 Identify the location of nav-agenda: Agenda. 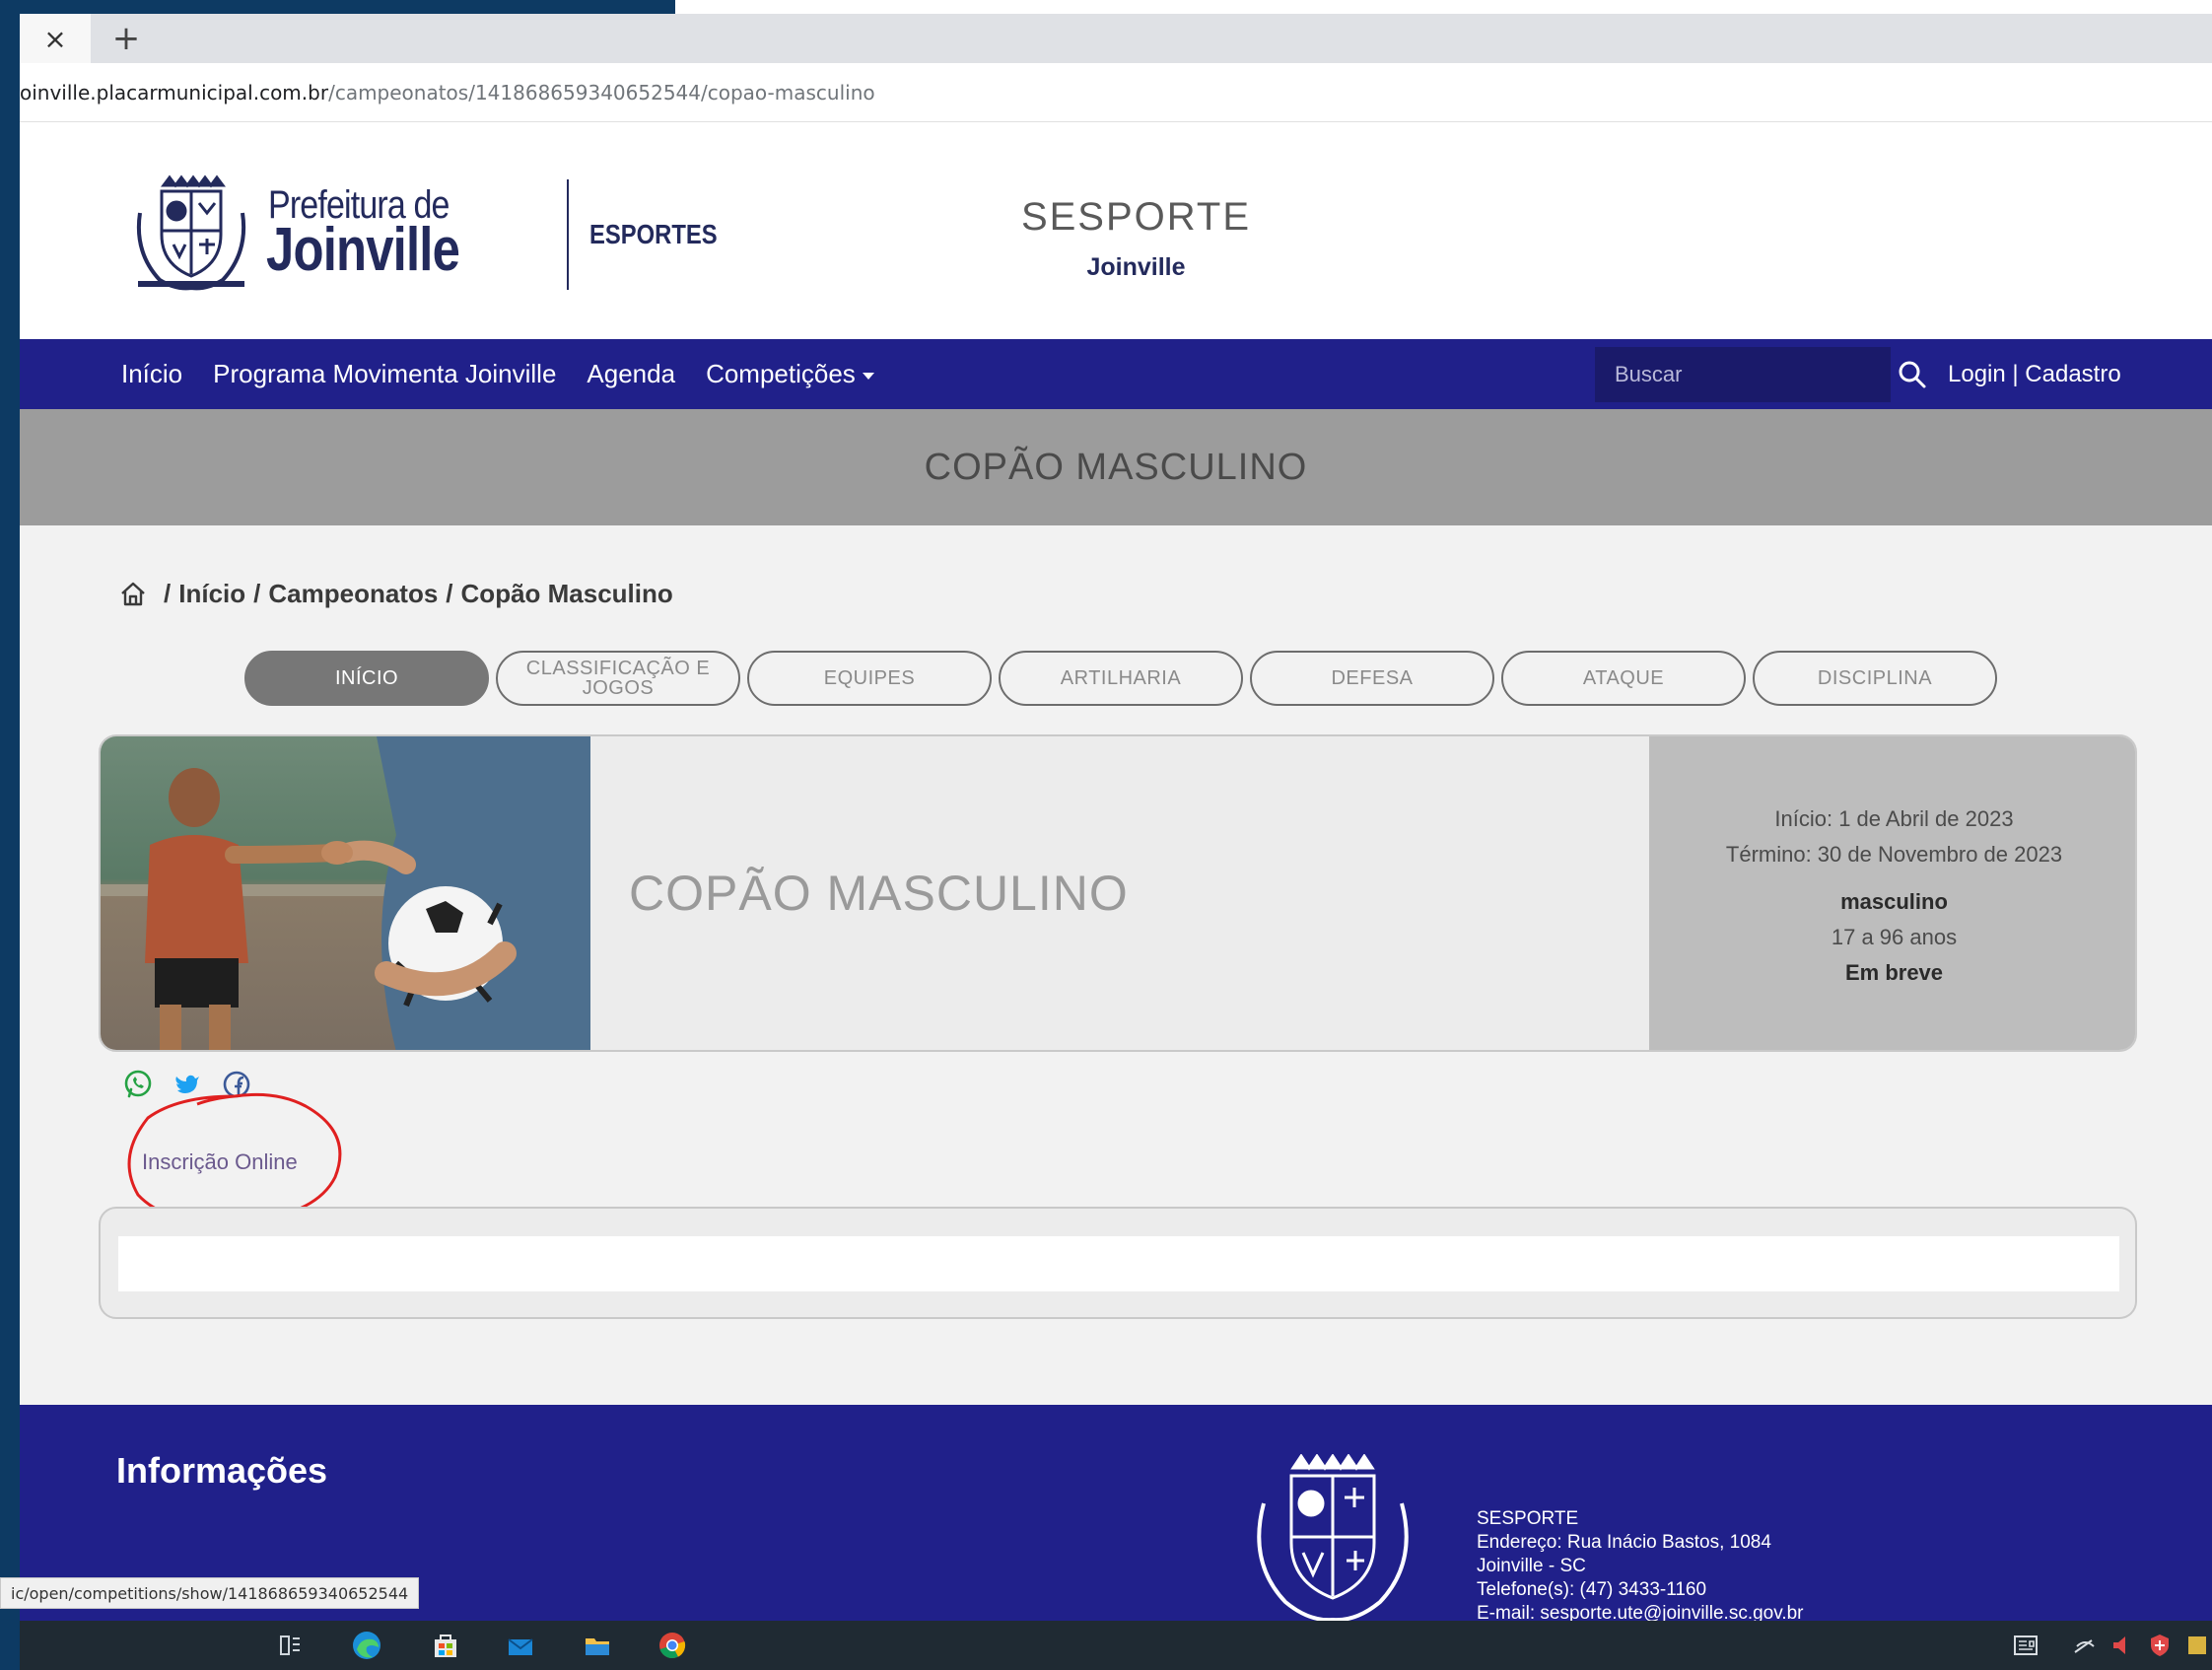
(631, 374).